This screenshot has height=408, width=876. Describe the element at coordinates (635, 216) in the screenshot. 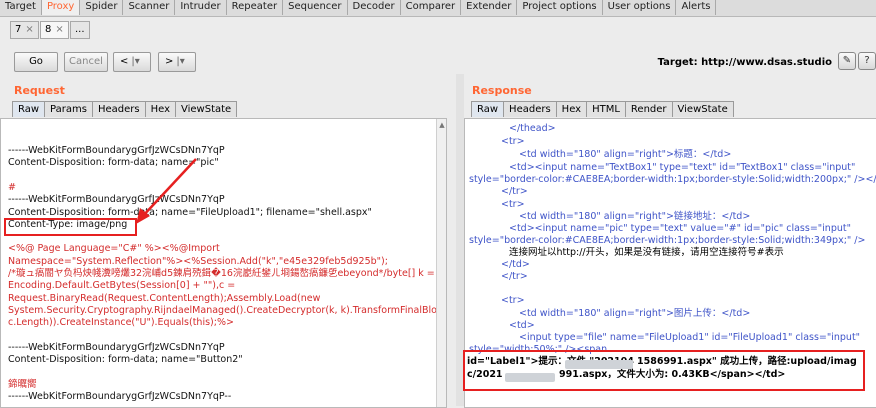

I see `response-line: <td width="180" align="right">链接地址：</td>` at that location.